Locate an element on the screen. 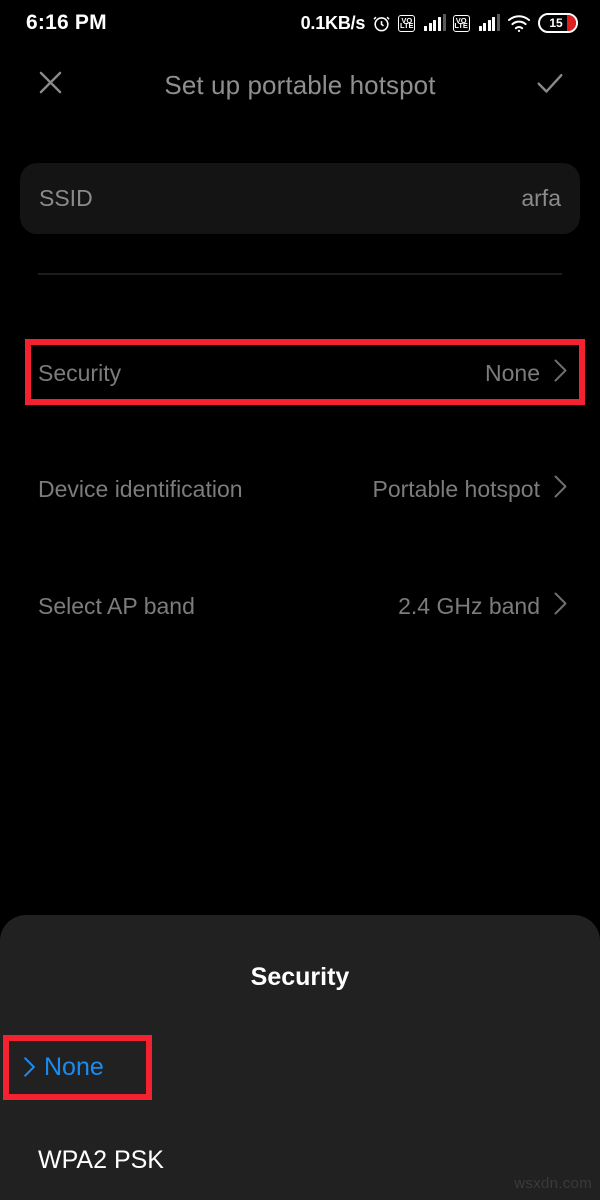 This screenshot has width=600, height=1200. app-header: Set up portable hotspot is located at coordinates (300, 85).